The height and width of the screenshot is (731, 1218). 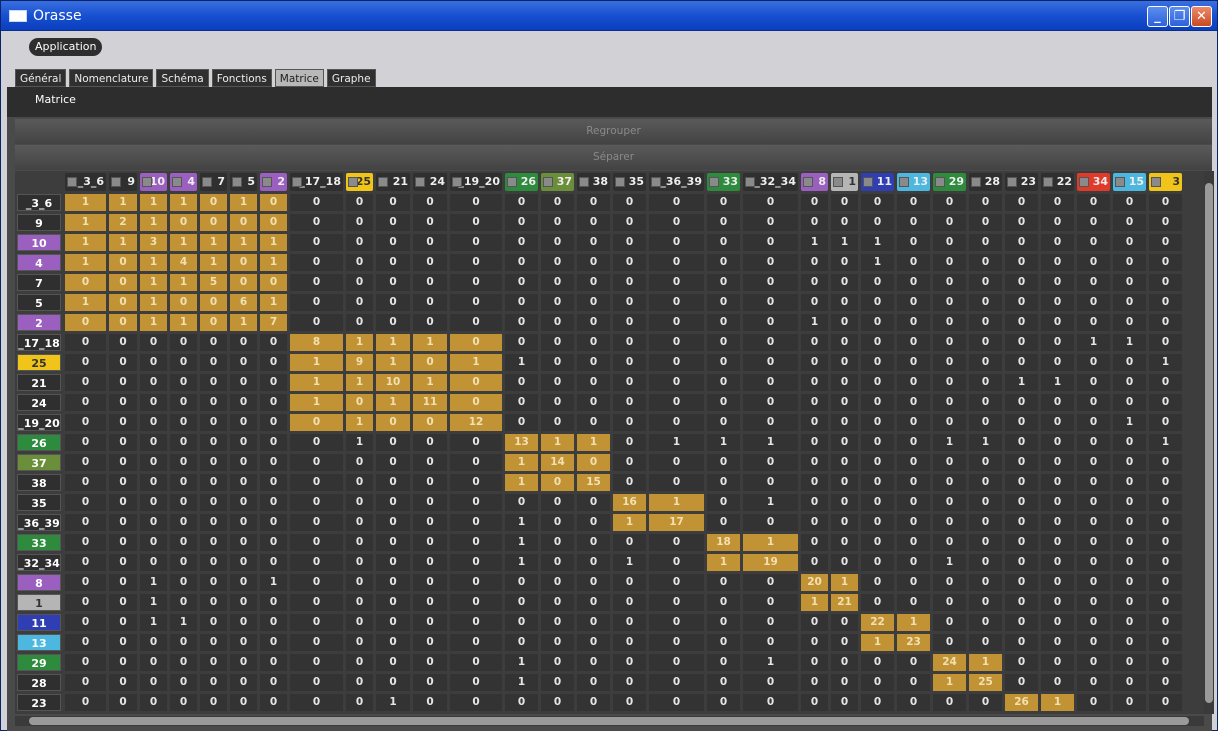 What do you see at coordinates (39, 462) in the screenshot?
I see `row-header: 37` at bounding box center [39, 462].